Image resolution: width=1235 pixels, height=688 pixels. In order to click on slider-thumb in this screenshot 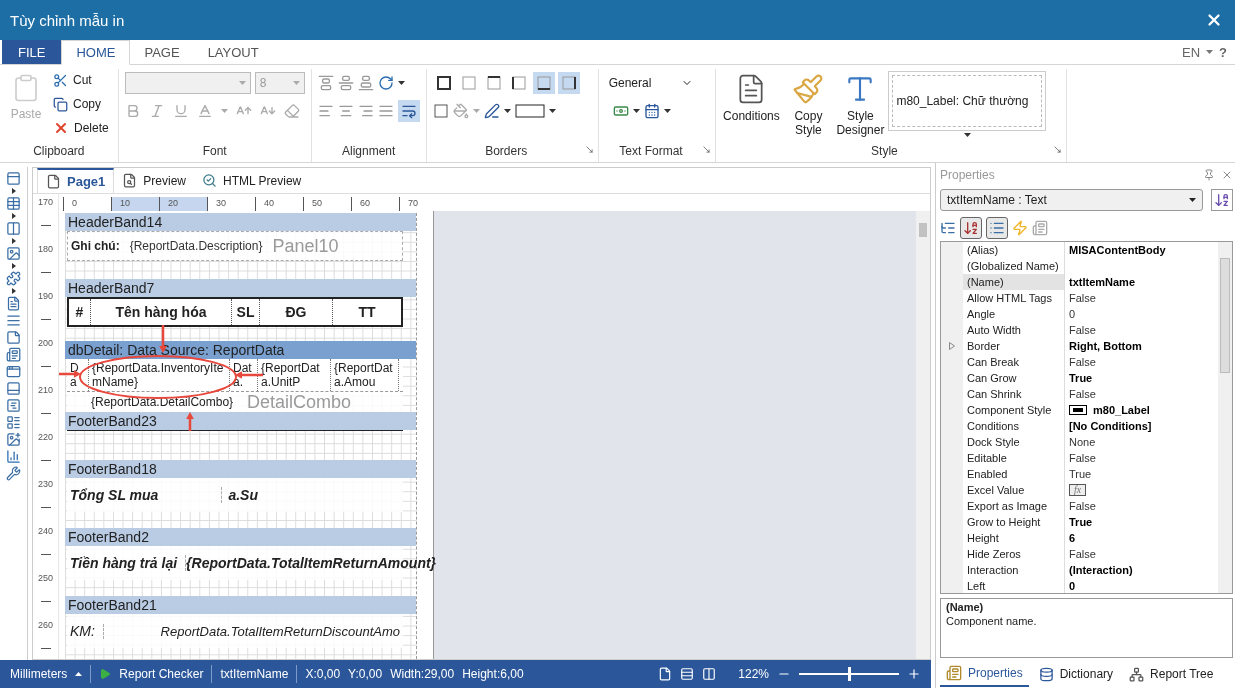, I will do `click(849, 674)`.